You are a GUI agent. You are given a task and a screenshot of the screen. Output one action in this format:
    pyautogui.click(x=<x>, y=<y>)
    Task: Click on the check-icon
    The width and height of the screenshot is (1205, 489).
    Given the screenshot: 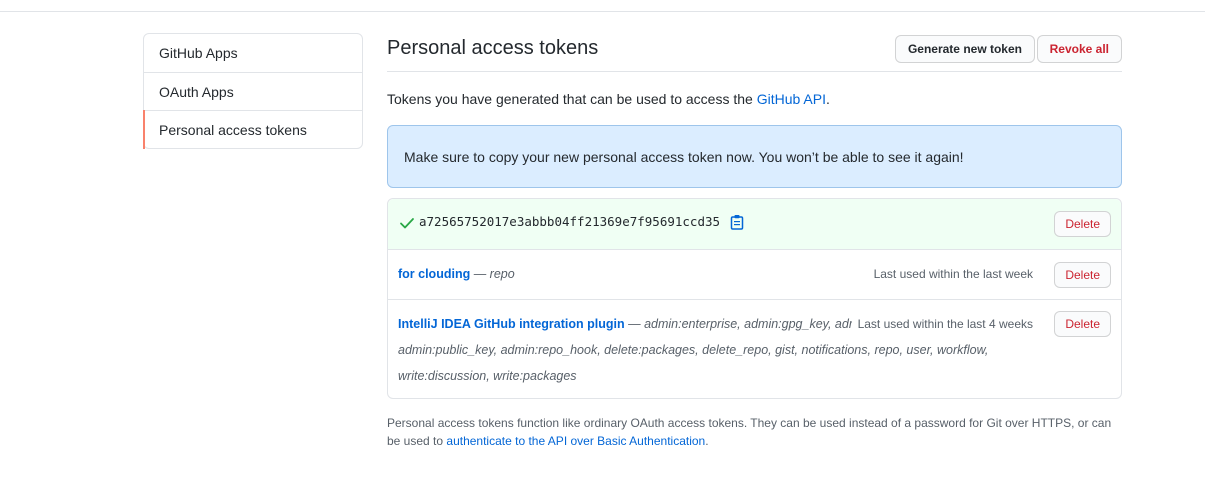 What is the action you would take?
    pyautogui.click(x=407, y=223)
    